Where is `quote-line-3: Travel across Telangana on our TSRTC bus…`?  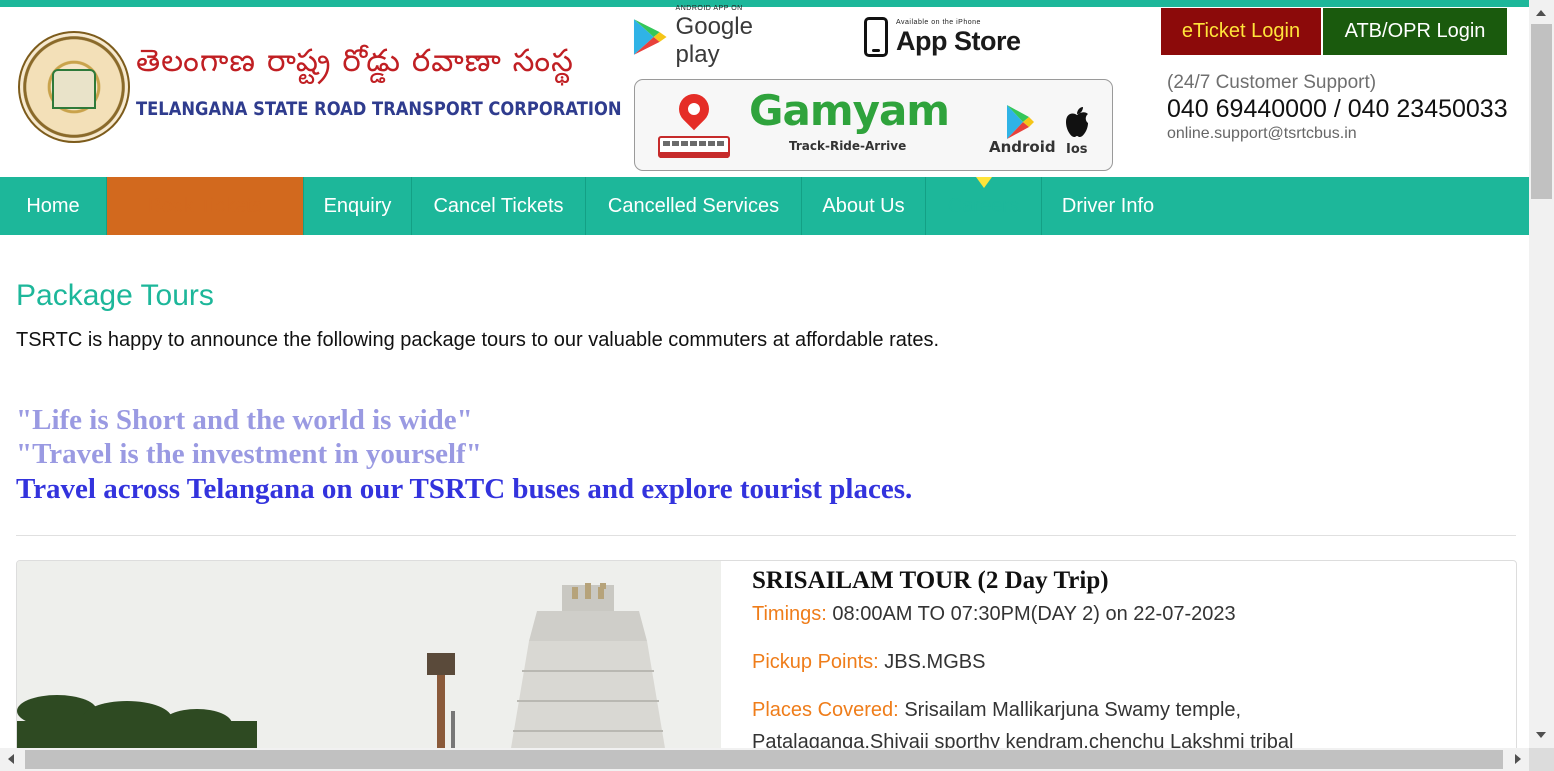 quote-line-3: Travel across Telangana on our TSRTC bus… is located at coordinates (464, 489).